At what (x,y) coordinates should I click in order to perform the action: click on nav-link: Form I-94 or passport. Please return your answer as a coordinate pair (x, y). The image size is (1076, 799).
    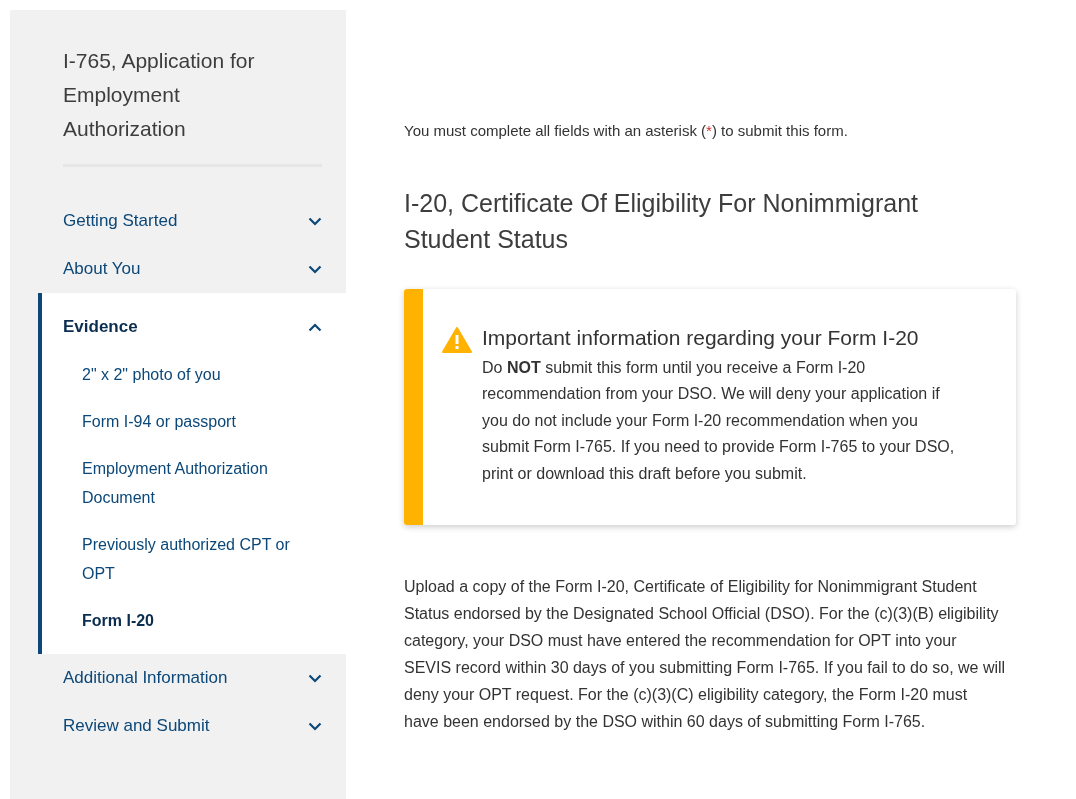
    Looking at the image, I should click on (204, 421).